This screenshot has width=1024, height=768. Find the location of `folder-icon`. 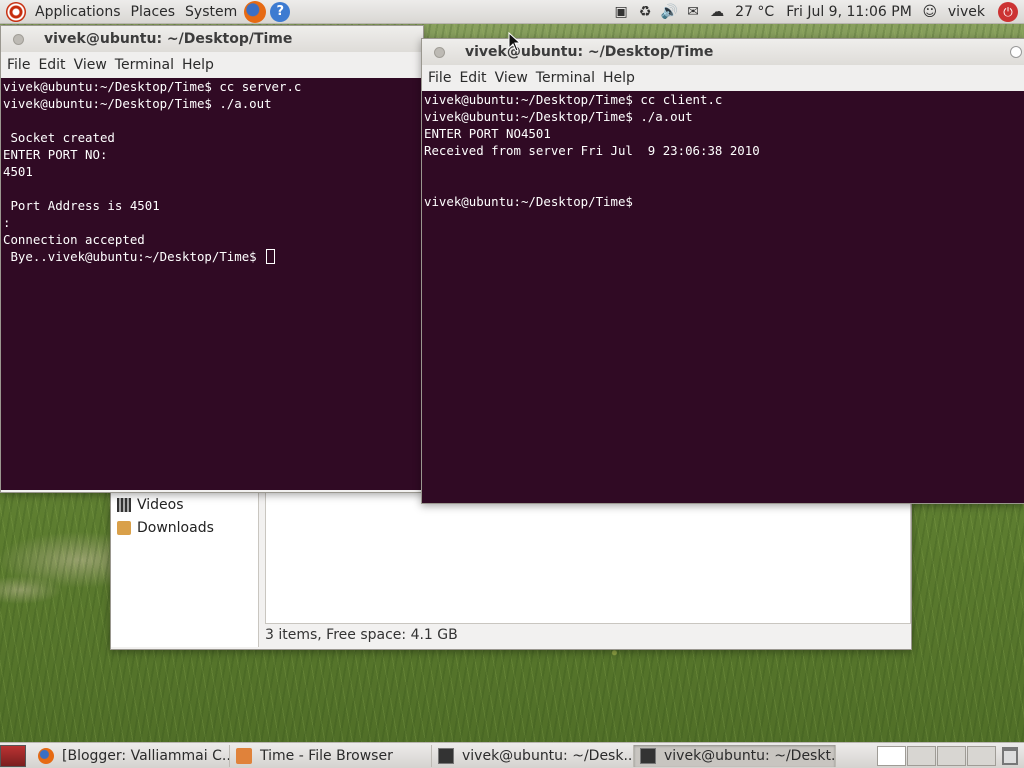

folder-icon is located at coordinates (244, 755).